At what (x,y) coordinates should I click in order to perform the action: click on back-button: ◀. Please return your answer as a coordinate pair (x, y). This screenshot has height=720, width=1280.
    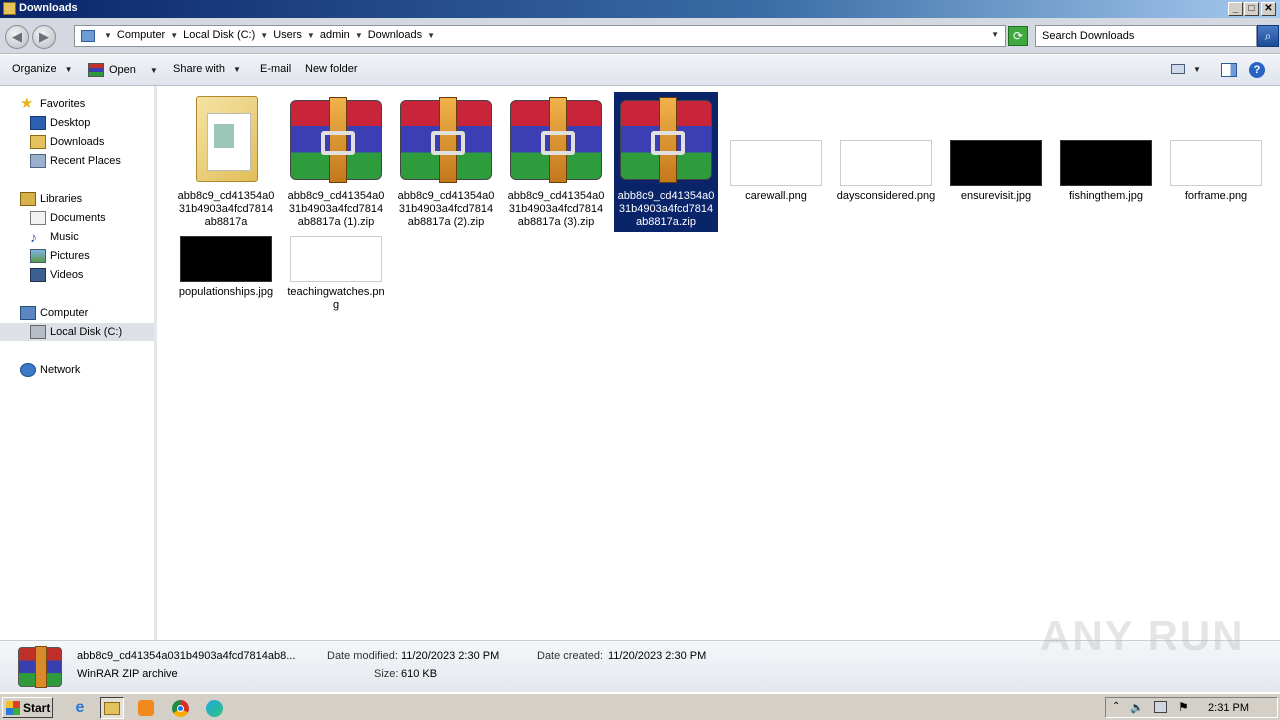
    Looking at the image, I should click on (17, 37).